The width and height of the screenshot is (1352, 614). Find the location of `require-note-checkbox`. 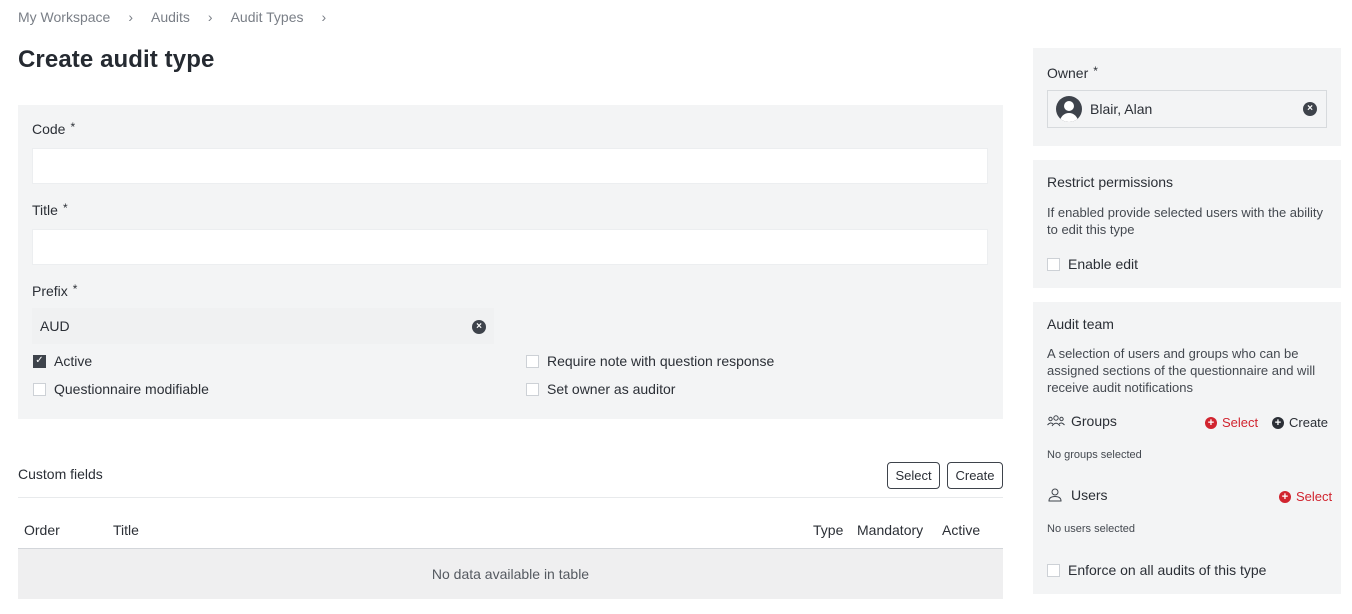

require-note-checkbox is located at coordinates (532, 361).